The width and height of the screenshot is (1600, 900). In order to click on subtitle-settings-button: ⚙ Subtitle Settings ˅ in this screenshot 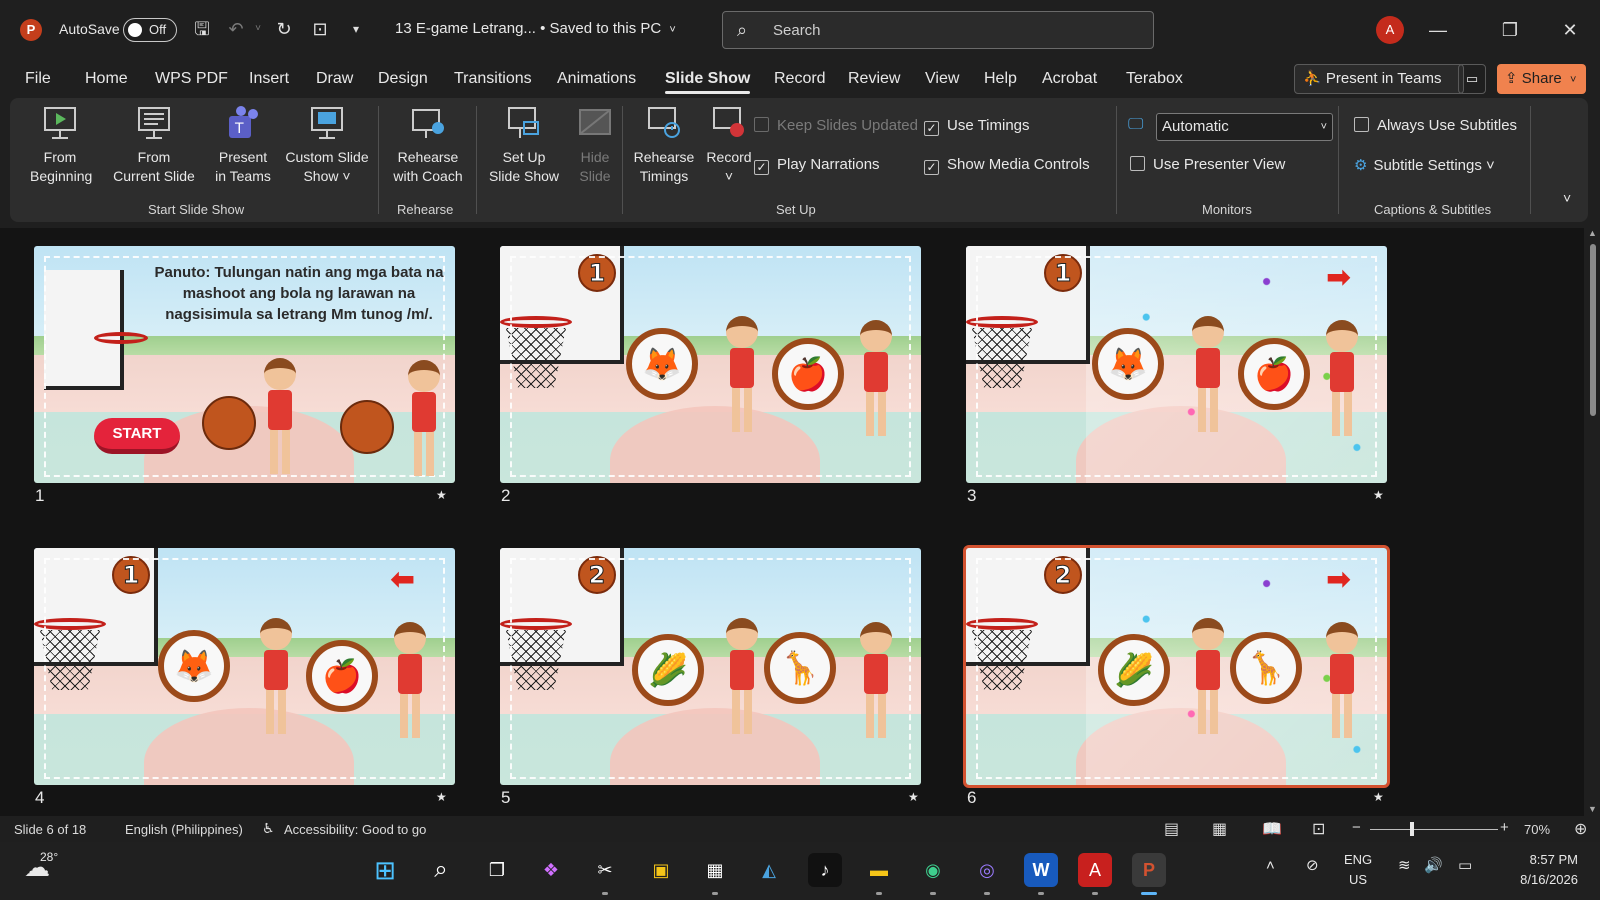, I will do `click(1424, 165)`.